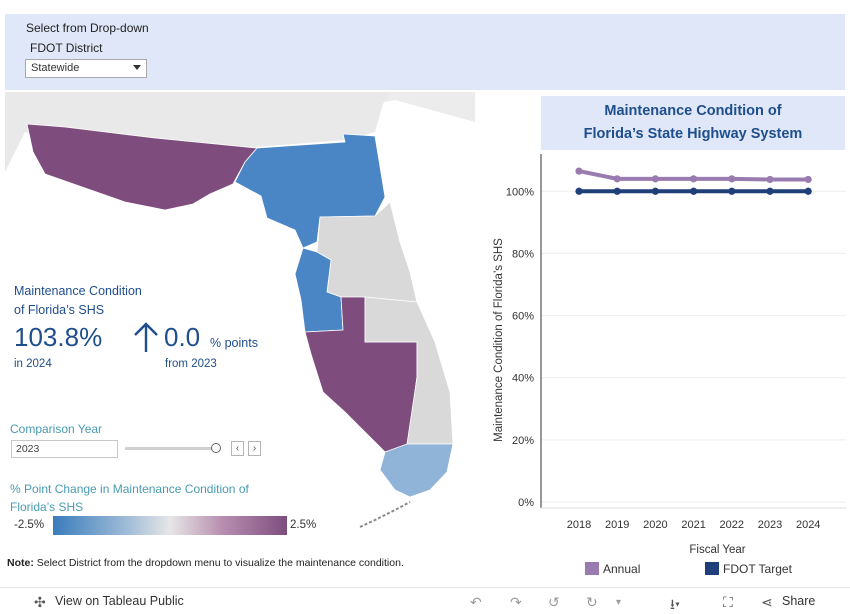 This screenshot has width=850, height=614. What do you see at coordinates (137, 67) in the screenshot?
I see `chevron-down-icon` at bounding box center [137, 67].